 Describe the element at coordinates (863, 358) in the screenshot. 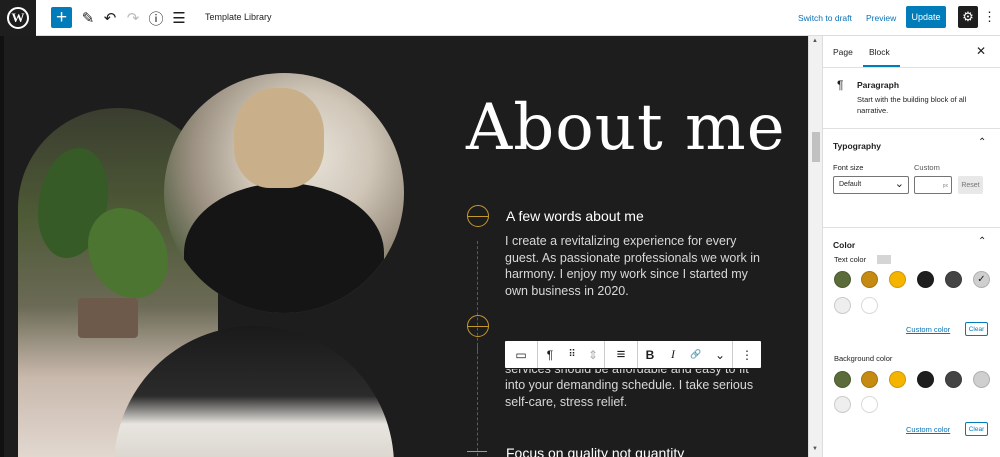

I see `background-color-label: Background color` at that location.